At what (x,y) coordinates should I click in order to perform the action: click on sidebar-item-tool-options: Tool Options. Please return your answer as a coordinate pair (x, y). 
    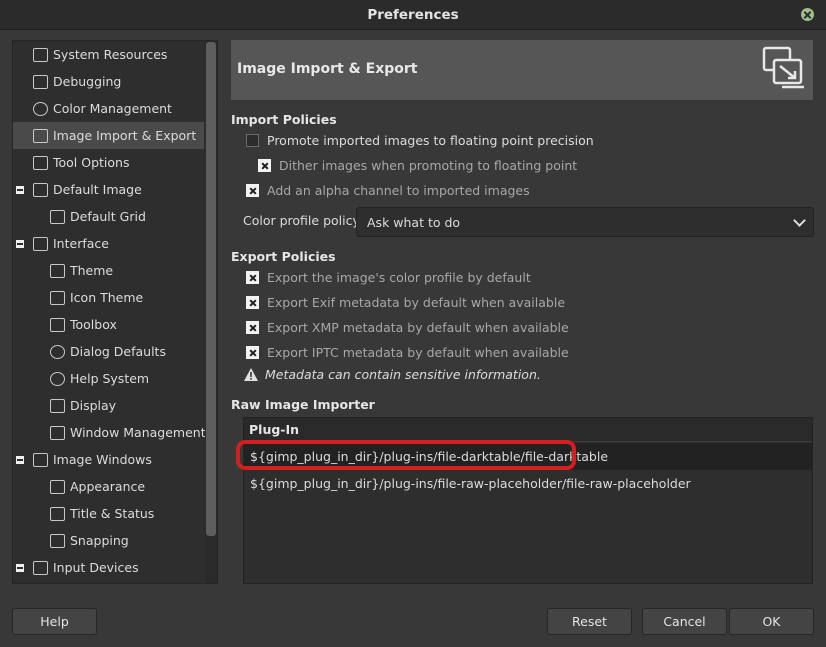
    Looking at the image, I should click on (108, 162).